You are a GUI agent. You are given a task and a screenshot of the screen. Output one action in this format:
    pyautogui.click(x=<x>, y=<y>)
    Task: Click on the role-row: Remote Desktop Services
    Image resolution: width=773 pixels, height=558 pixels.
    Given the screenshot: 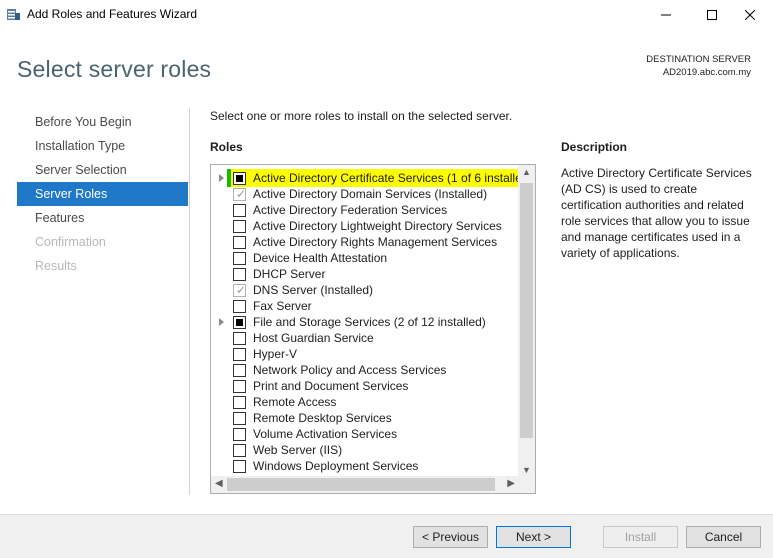 What is the action you would take?
    pyautogui.click(x=365, y=418)
    